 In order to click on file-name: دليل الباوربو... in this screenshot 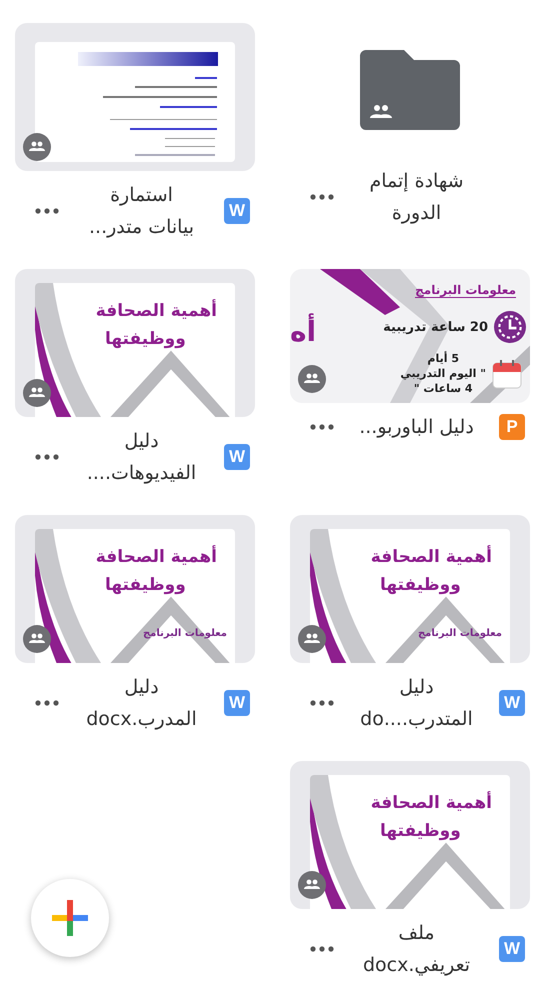, I will do `click(416, 427)`.